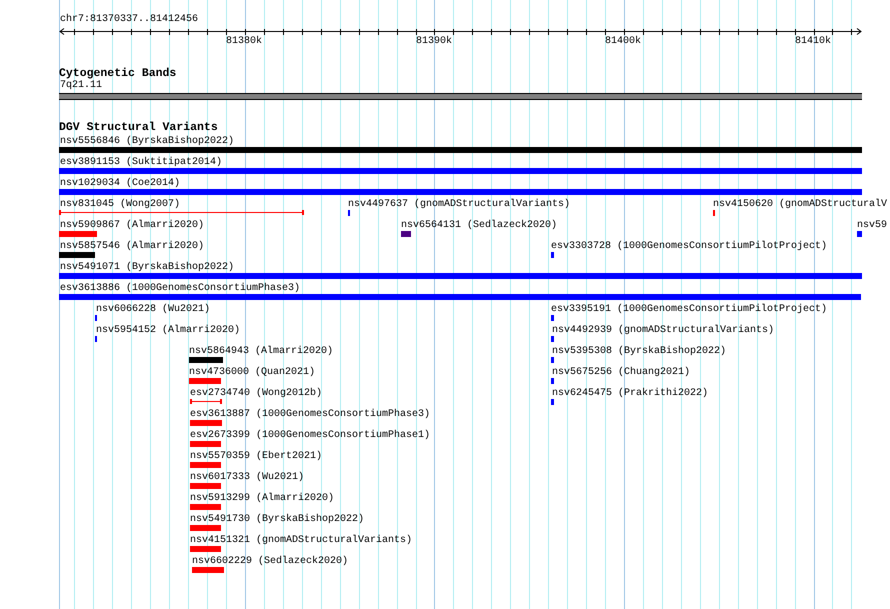 The width and height of the screenshot is (890, 609). What do you see at coordinates (277, 519) in the screenshot?
I see `feature-label: nsv5491730 (ByrskaBishop2022)` at bounding box center [277, 519].